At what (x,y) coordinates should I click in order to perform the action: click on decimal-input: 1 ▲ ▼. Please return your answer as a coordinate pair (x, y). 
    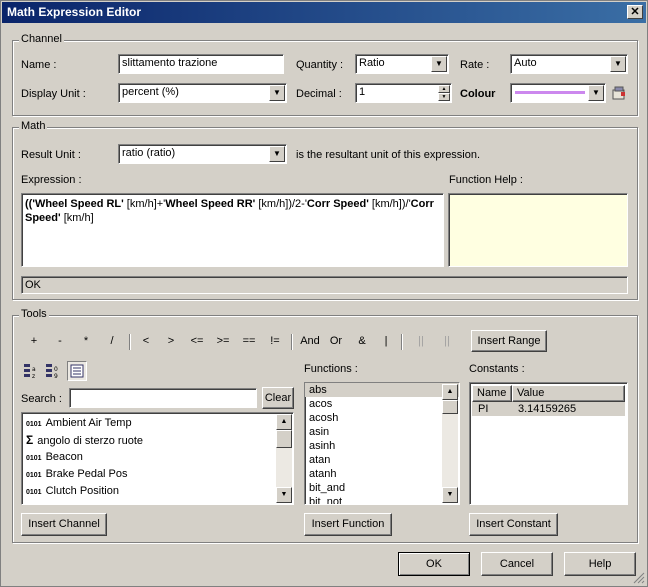
    Looking at the image, I should click on (403, 93).